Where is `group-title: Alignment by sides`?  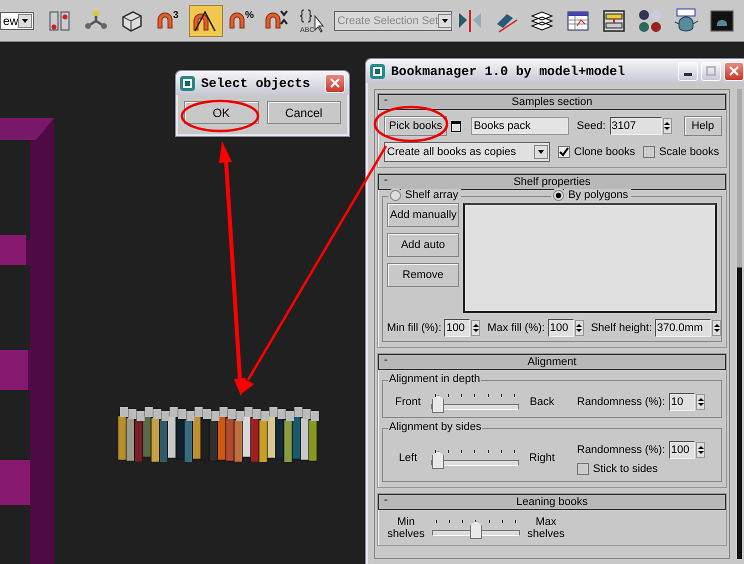 group-title: Alignment by sides is located at coordinates (435, 427).